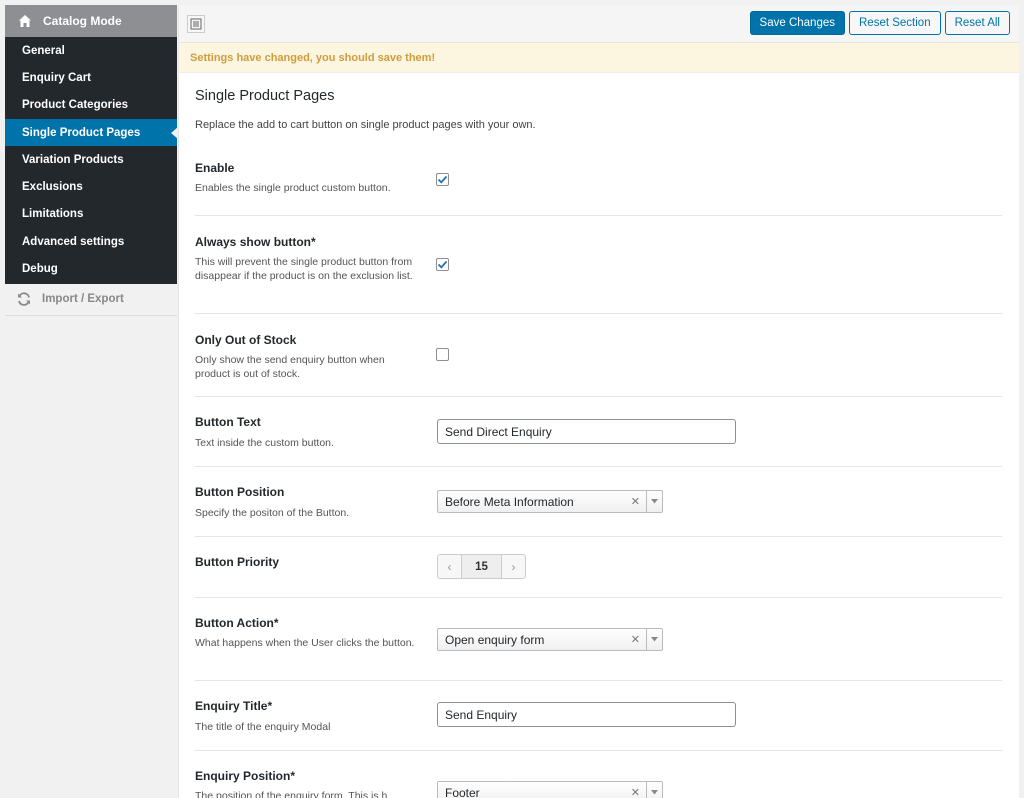 The height and width of the screenshot is (798, 1024). Describe the element at coordinates (234, 706) in the screenshot. I see `field-label: Enquiry Title*` at that location.